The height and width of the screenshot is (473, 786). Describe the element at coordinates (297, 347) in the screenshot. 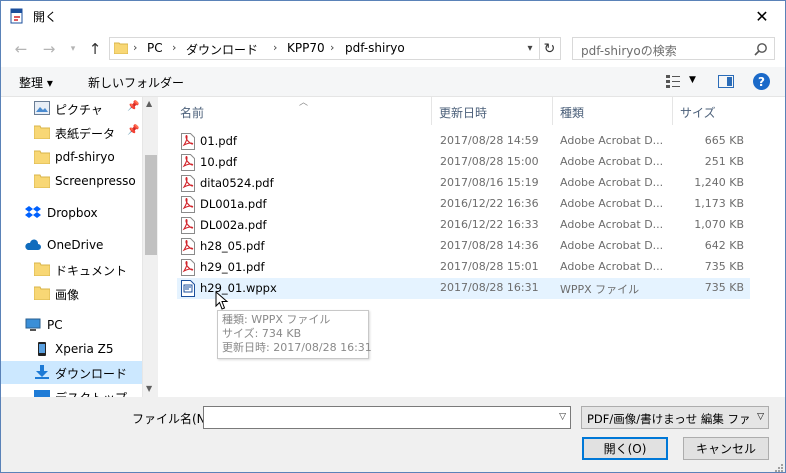

I see `tooltip-date: 更新日時: 2017/08/28 16:31` at that location.